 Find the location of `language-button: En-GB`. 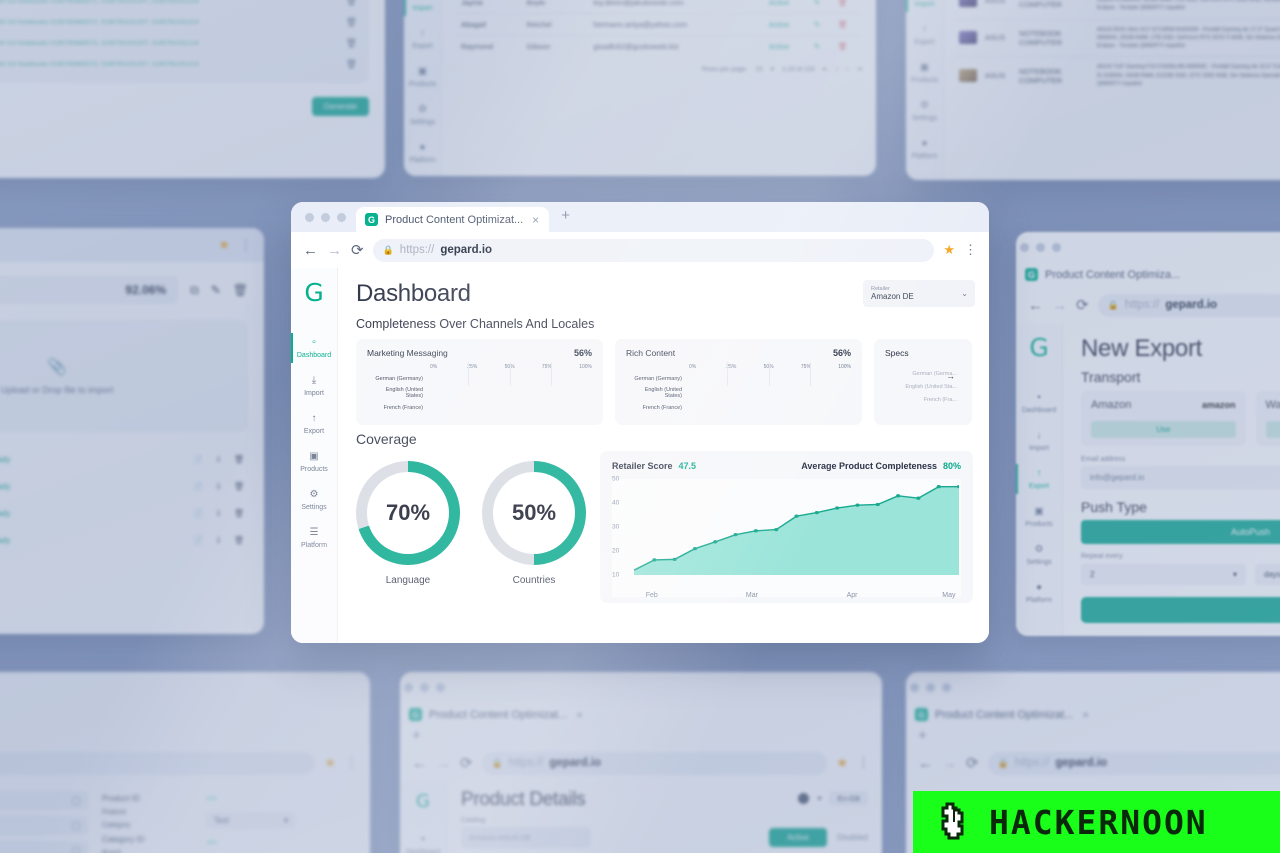

language-button: En-GB is located at coordinates (848, 798).